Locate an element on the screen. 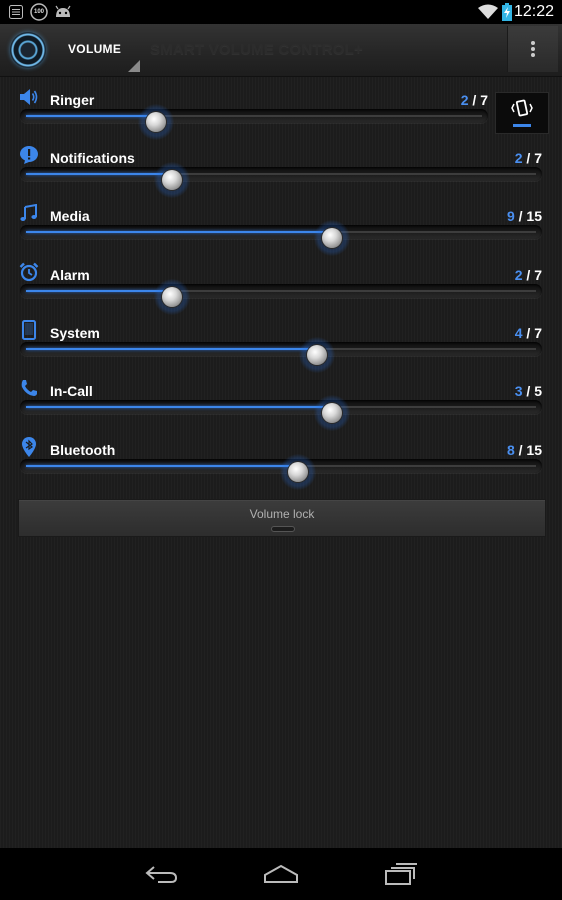 This screenshot has height=900, width=562. vibrate-toggle-button is located at coordinates (522, 113).